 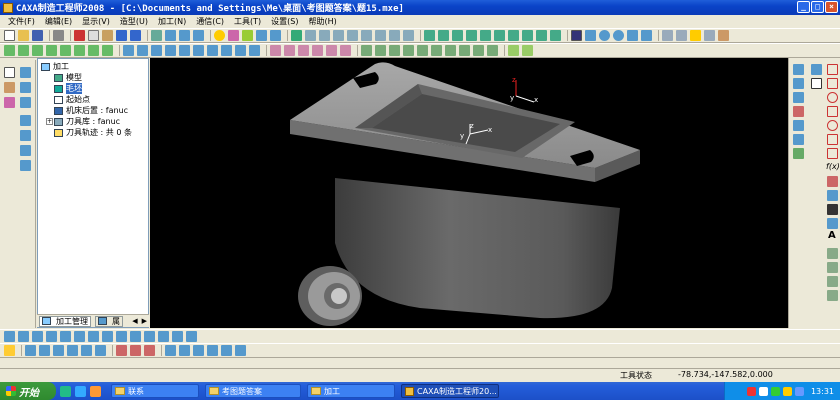 I want to click on menu-help: 帮助(H), so click(x=323, y=21).